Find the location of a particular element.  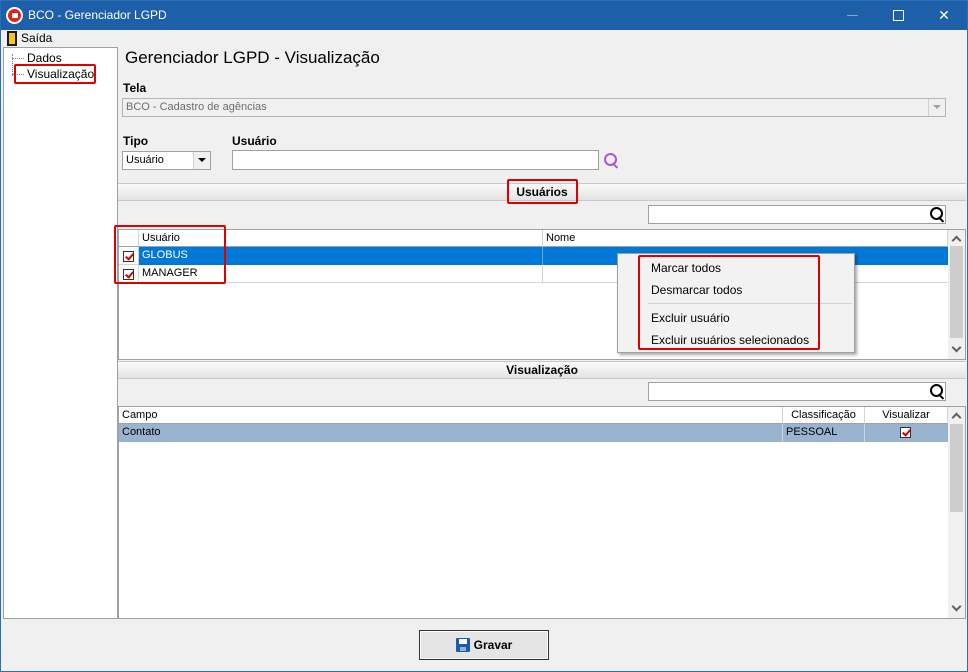

view-grid-scrollbar is located at coordinates (956, 512).